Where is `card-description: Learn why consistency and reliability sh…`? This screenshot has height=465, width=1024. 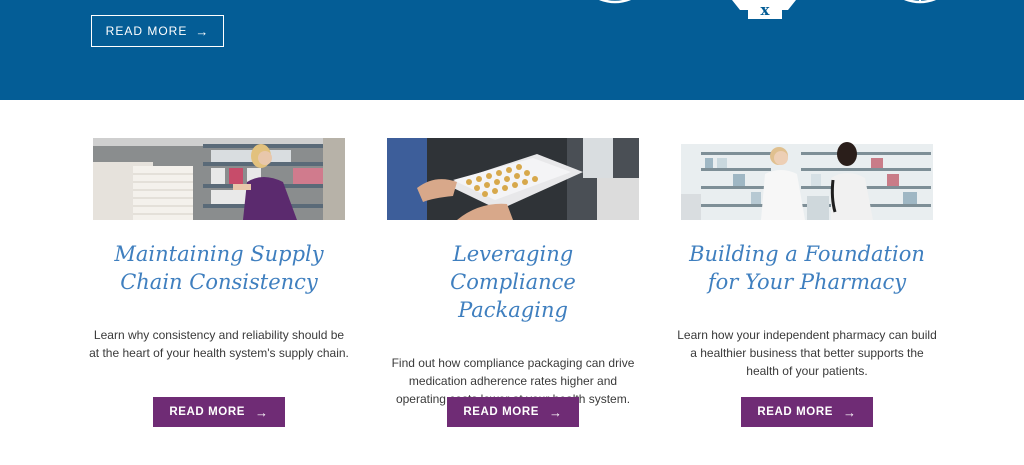 card-description: Learn why consistency and reliability sh… is located at coordinates (219, 344).